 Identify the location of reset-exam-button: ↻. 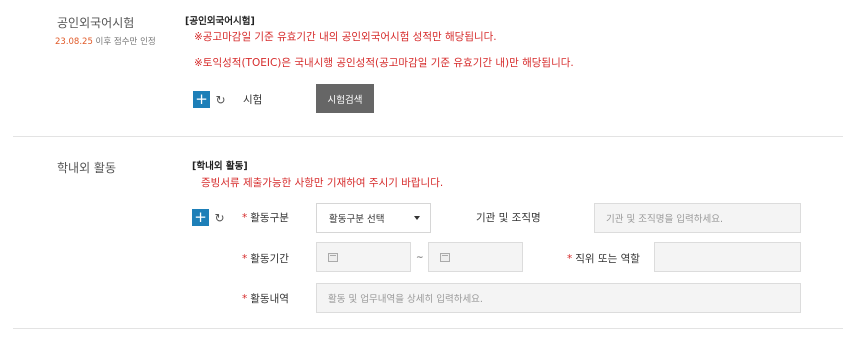
(220, 99).